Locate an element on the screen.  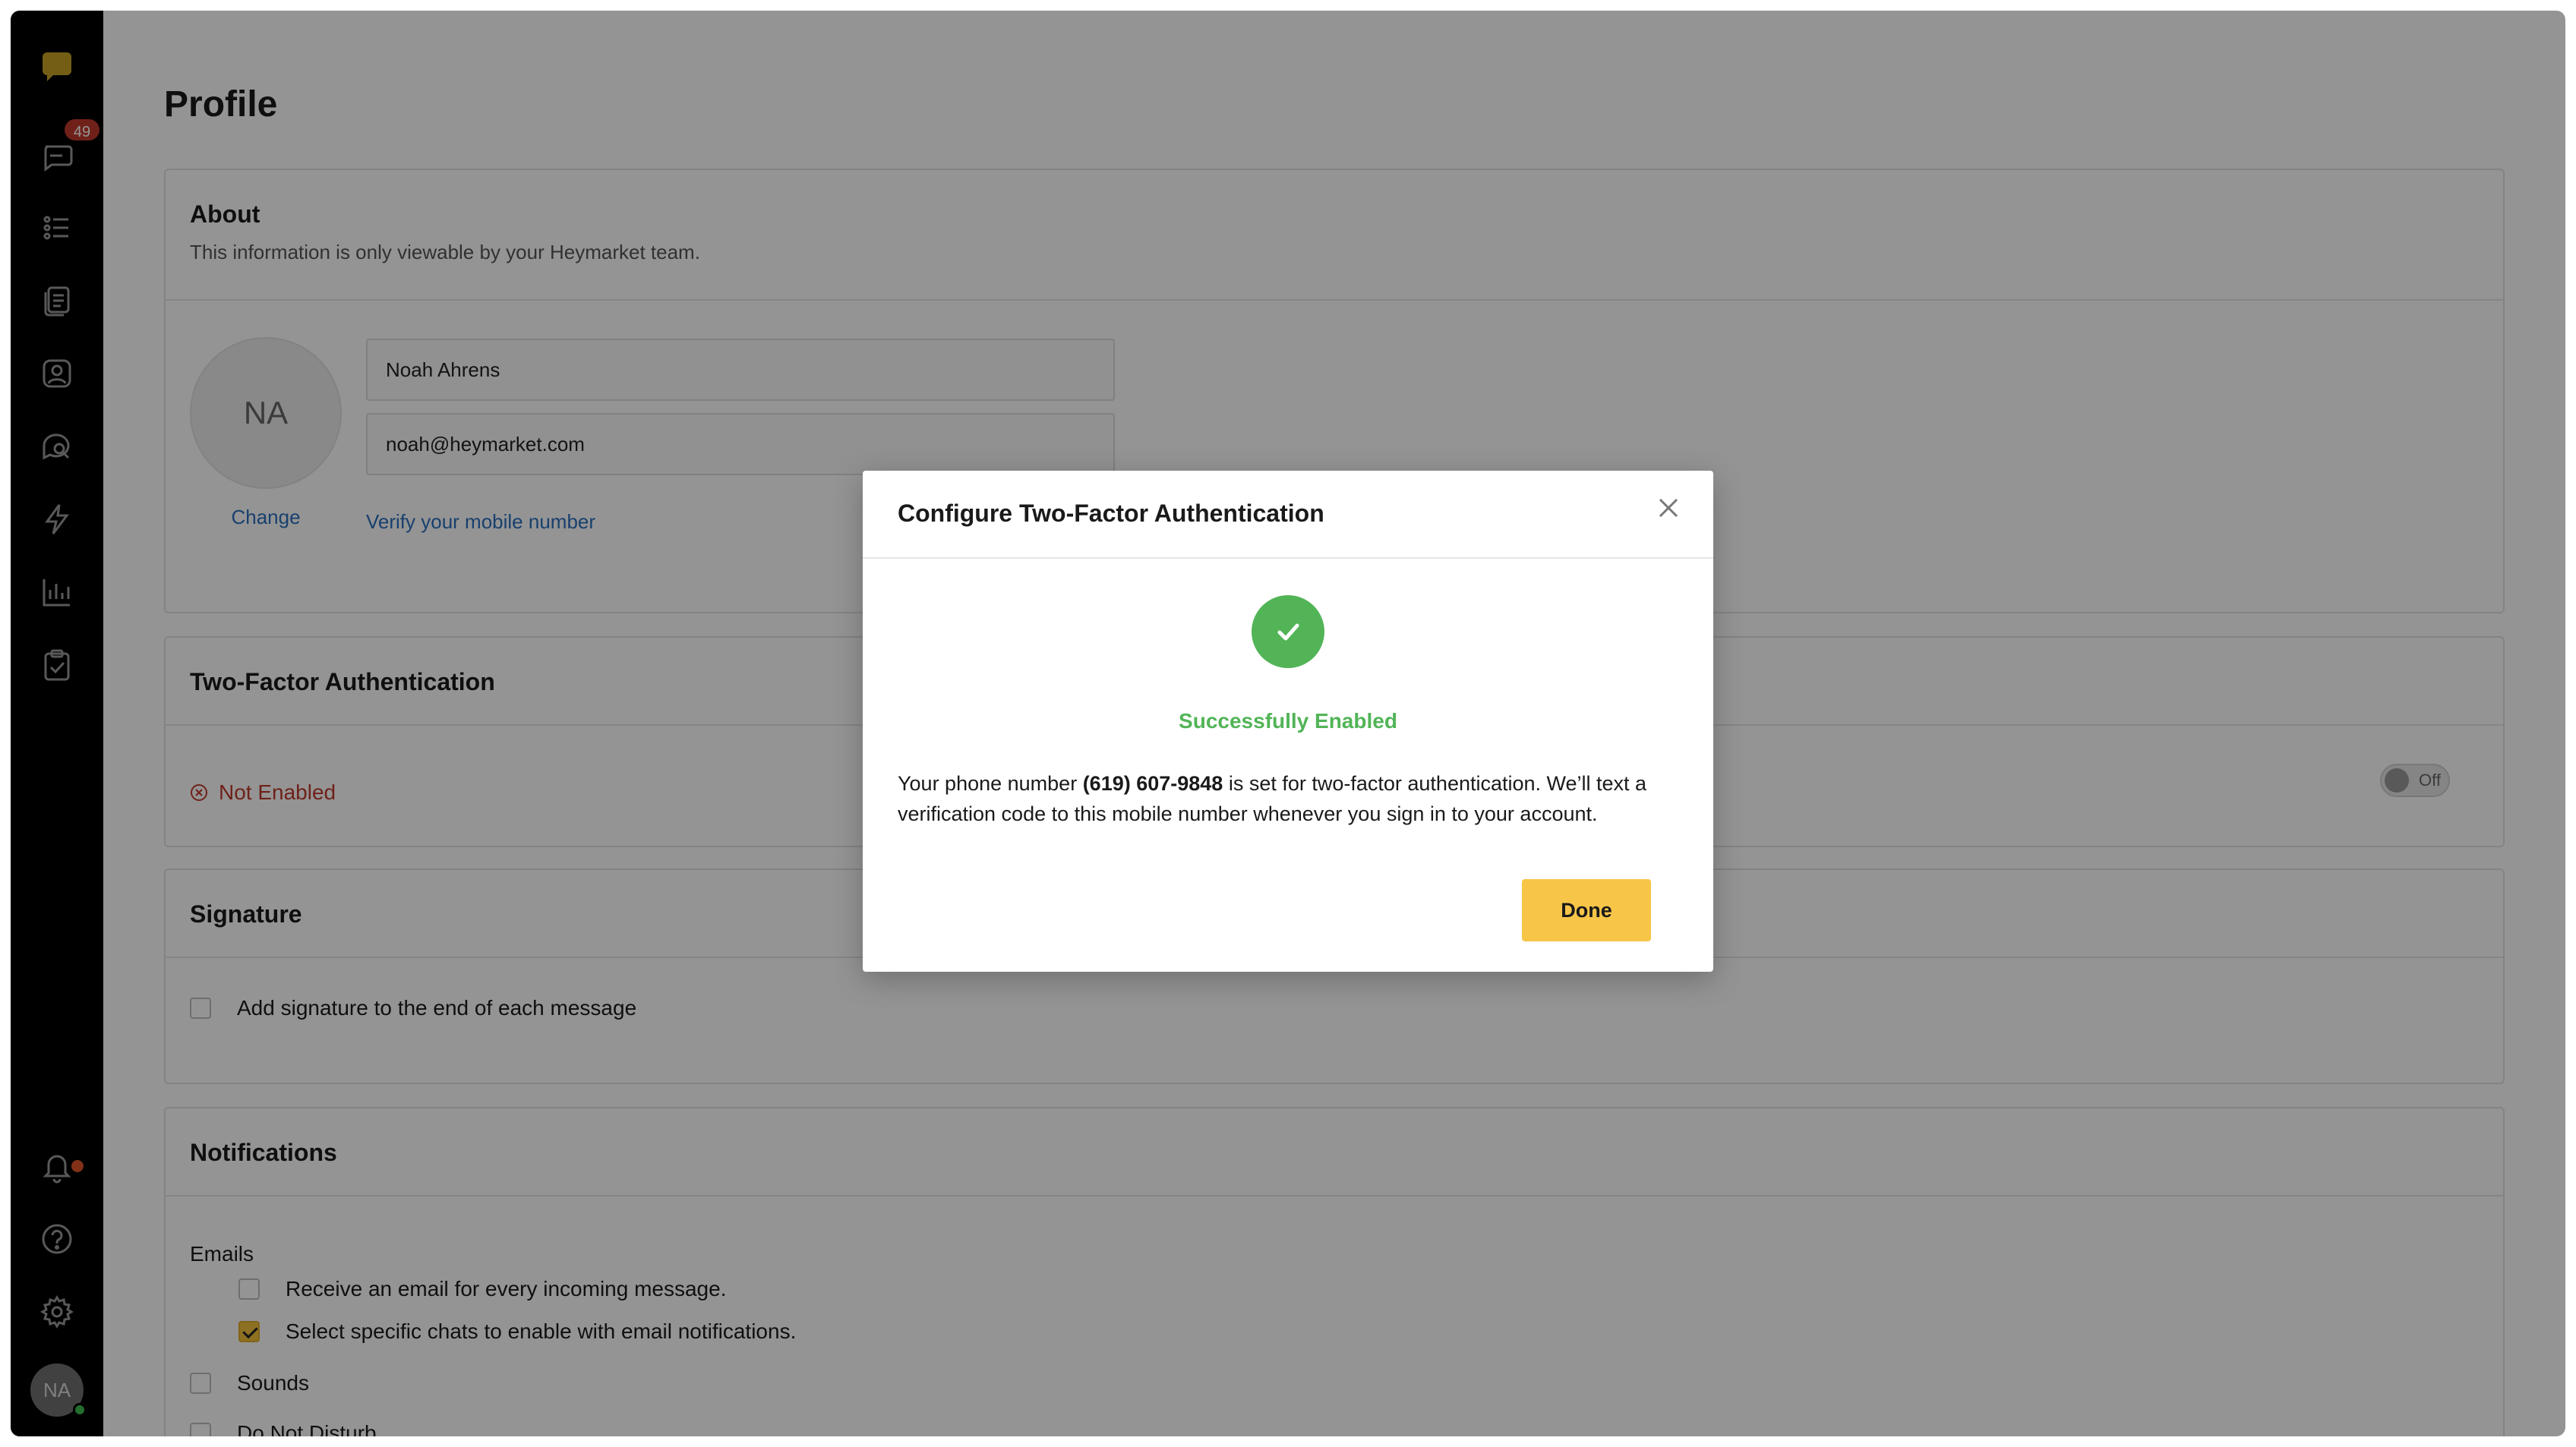
success-message: Successfully Enabled is located at coordinates (1288, 721).